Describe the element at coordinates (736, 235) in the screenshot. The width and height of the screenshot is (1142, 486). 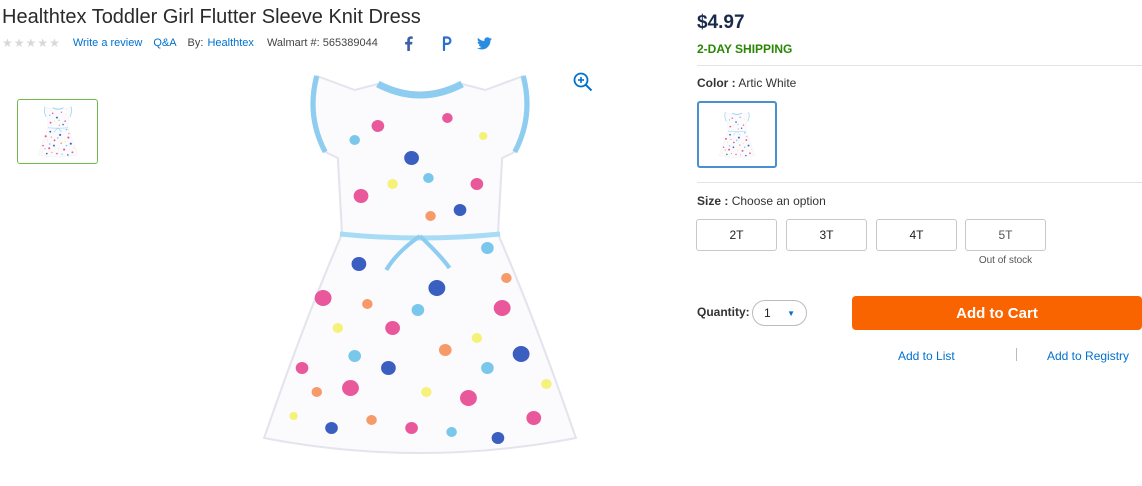
I see `size-option-2t: 2T` at that location.